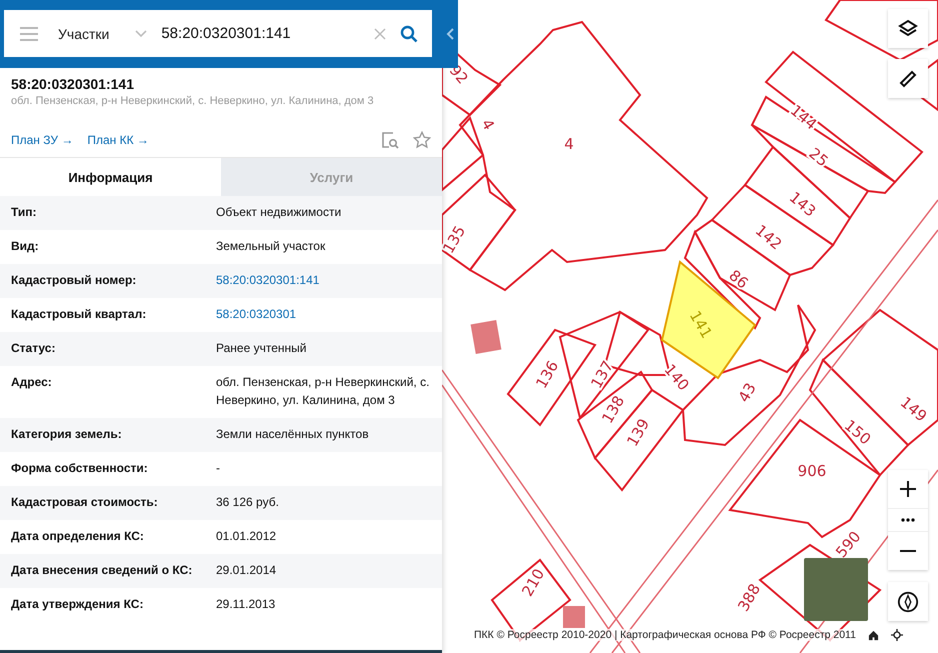 The width and height of the screenshot is (938, 653). What do you see at coordinates (102, 571) in the screenshot?
I see `field-label: Дата внесения сведений о КС:` at bounding box center [102, 571].